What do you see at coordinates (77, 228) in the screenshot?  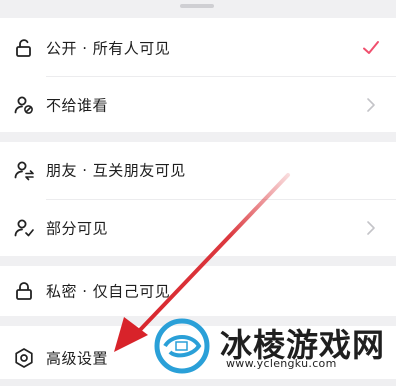 I see `option-partial-label: 部分可见` at bounding box center [77, 228].